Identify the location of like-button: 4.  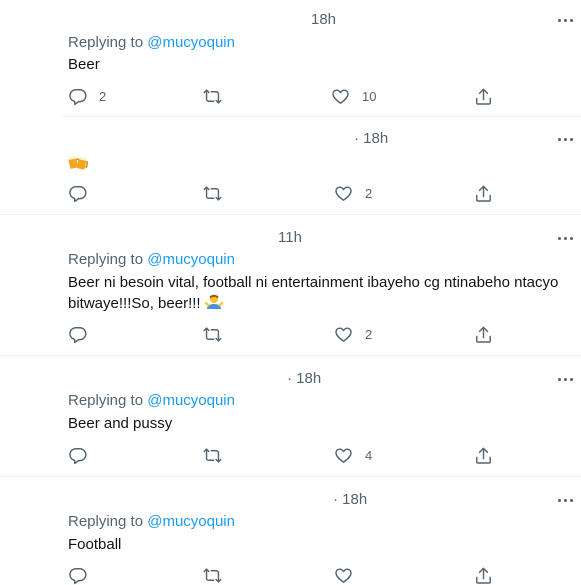
(353, 455).